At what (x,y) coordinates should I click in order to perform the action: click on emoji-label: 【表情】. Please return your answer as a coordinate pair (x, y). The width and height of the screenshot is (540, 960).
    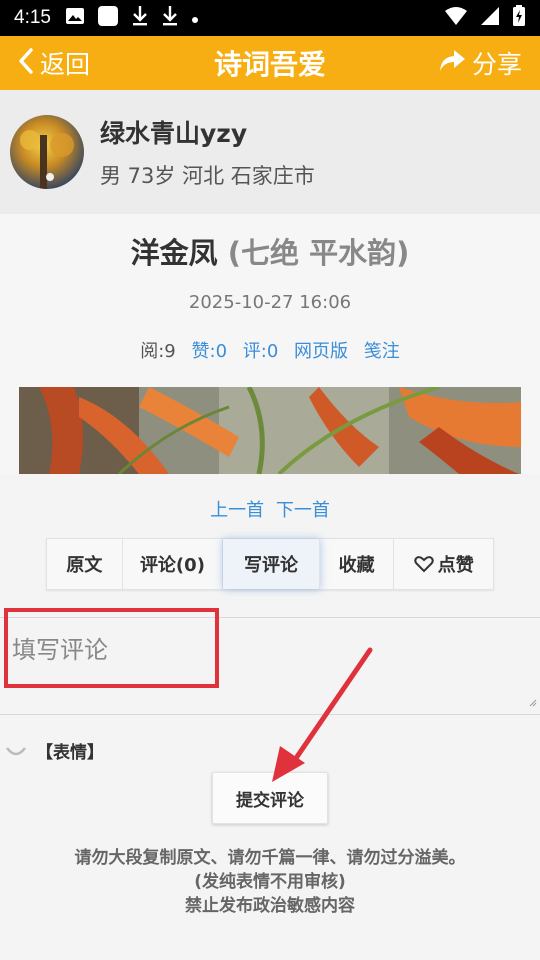
    Looking at the image, I should click on (70, 752).